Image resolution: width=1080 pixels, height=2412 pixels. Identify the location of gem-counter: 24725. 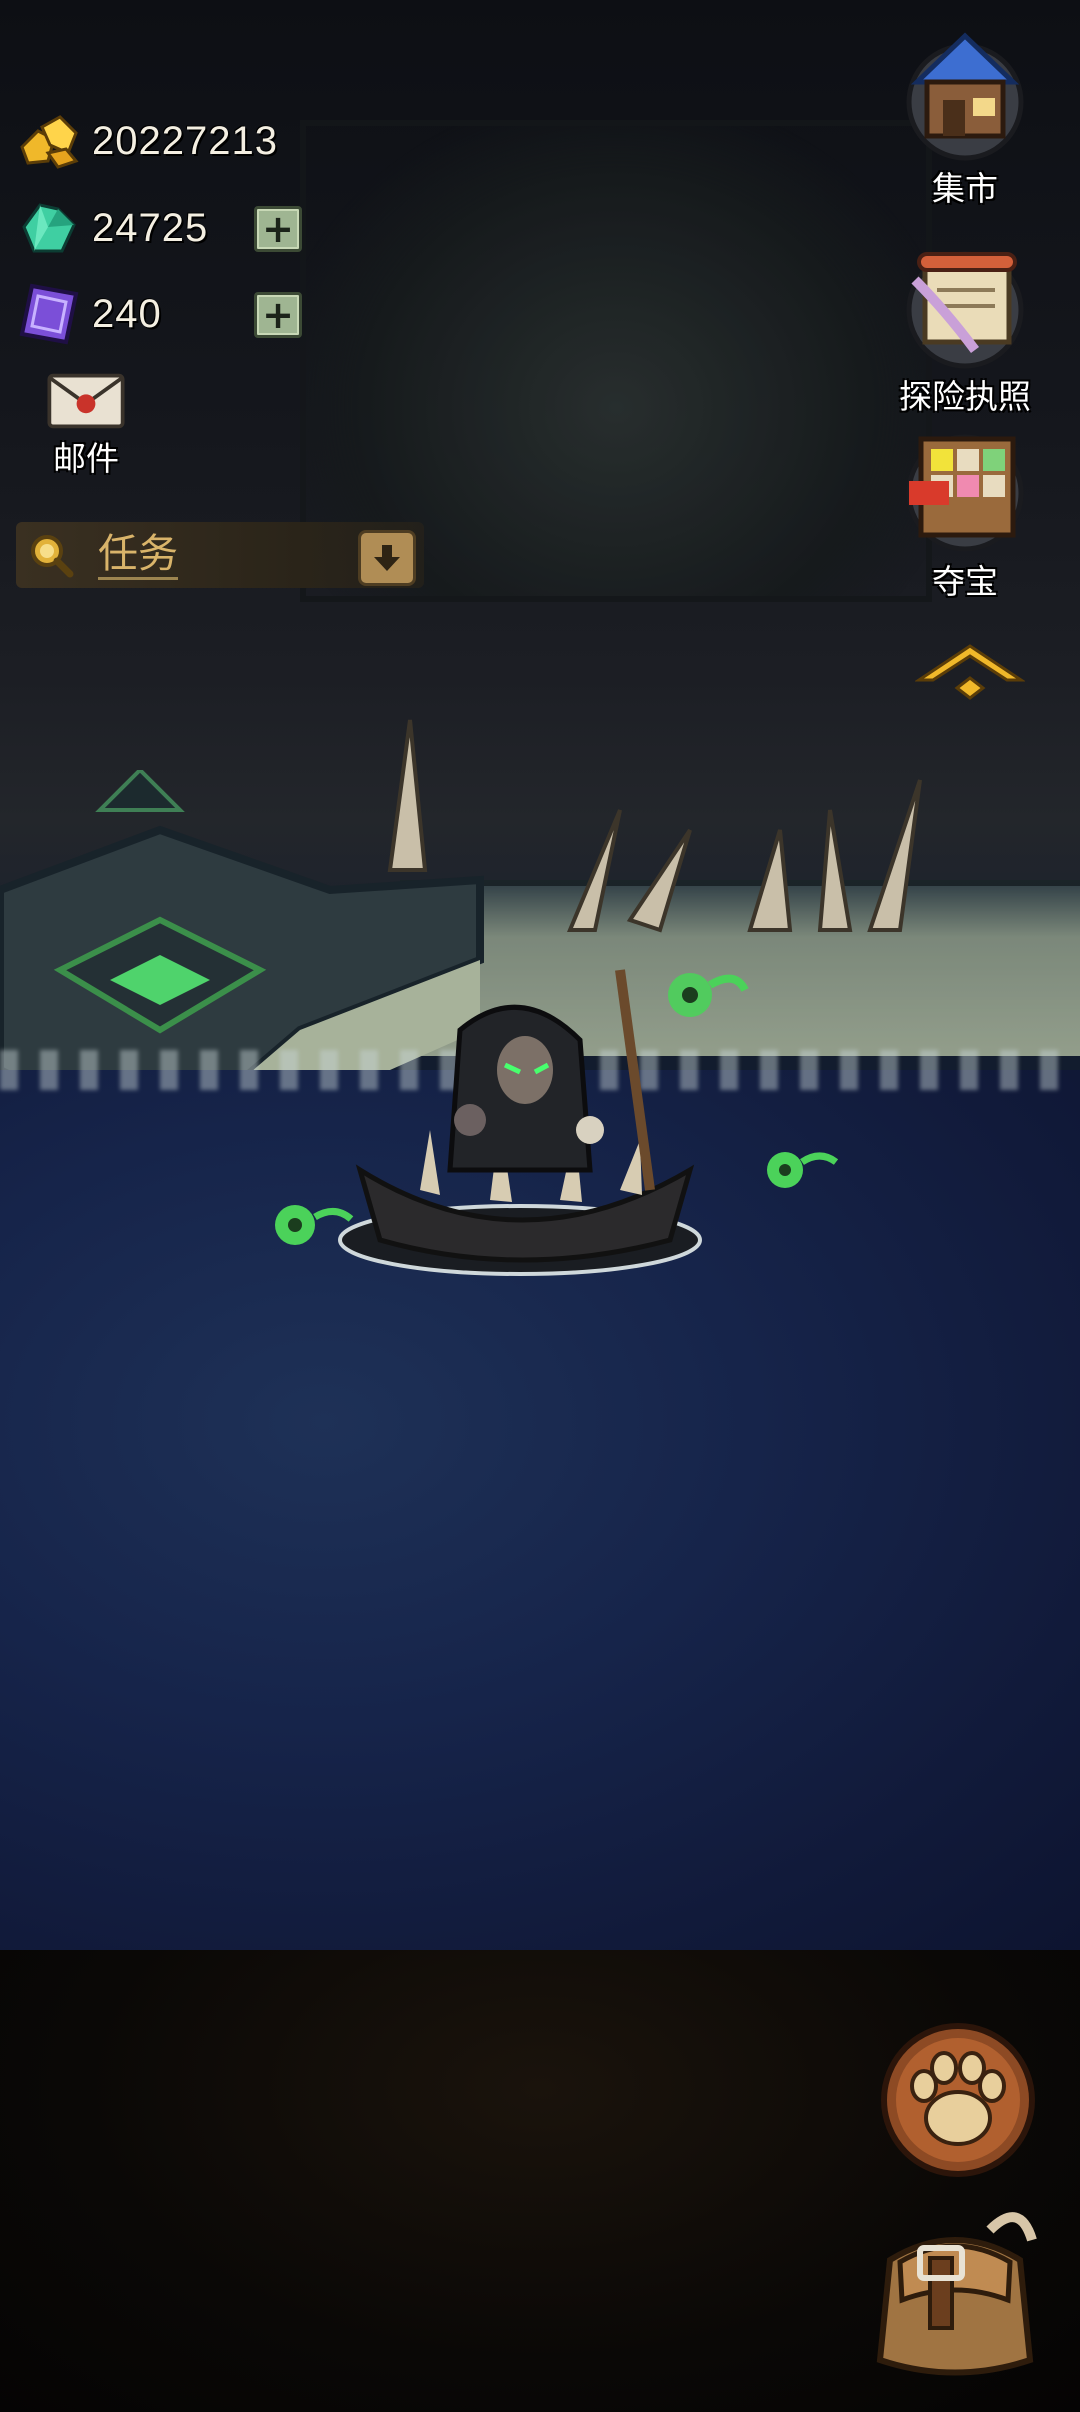
(113, 228).